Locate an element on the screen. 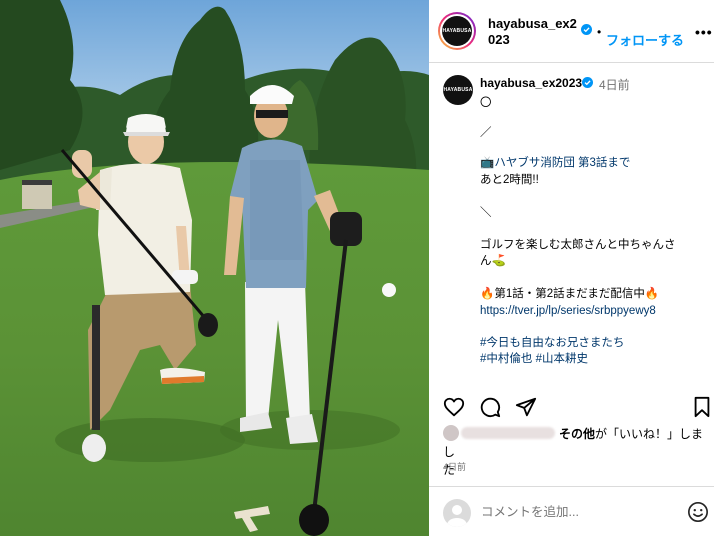 The width and height of the screenshot is (714, 536). avatar: HAYABUSA is located at coordinates (457, 31).